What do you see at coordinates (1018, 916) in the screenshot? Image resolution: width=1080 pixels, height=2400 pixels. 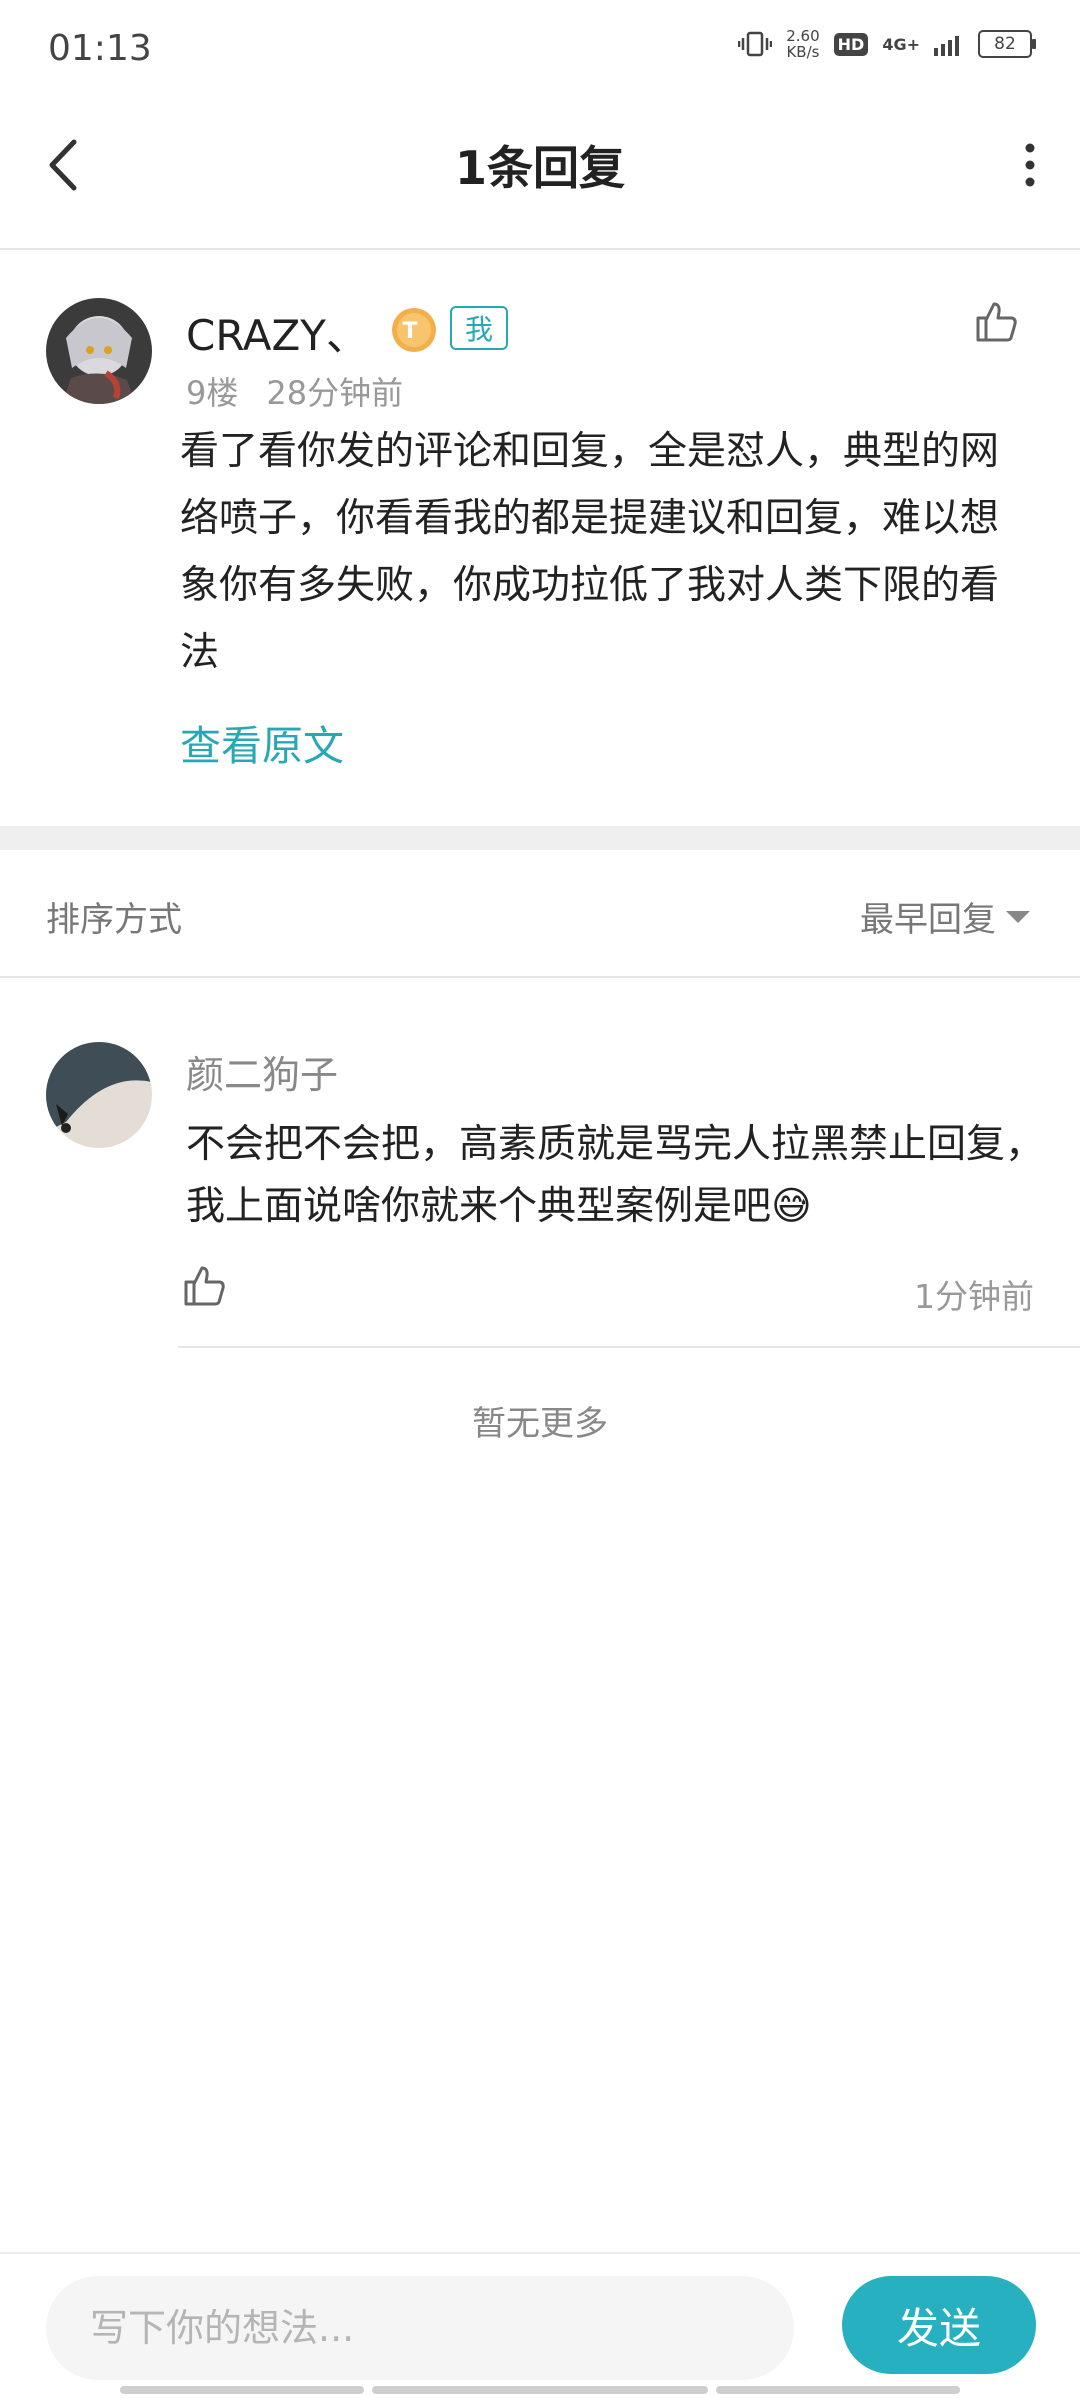 I see `caret-down-icon` at bounding box center [1018, 916].